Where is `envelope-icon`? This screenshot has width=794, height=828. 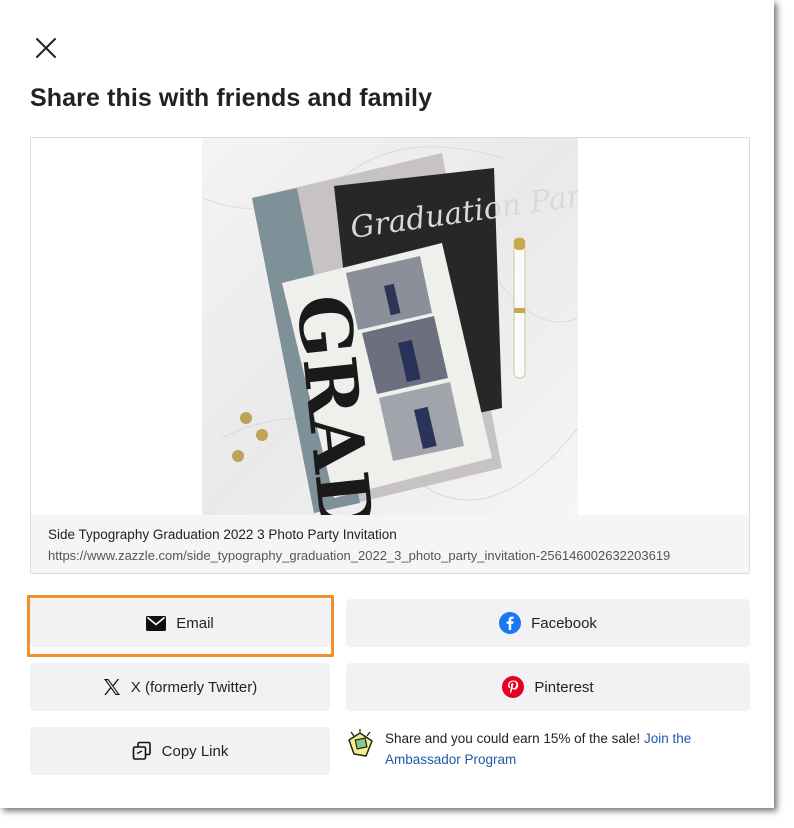 envelope-icon is located at coordinates (156, 623).